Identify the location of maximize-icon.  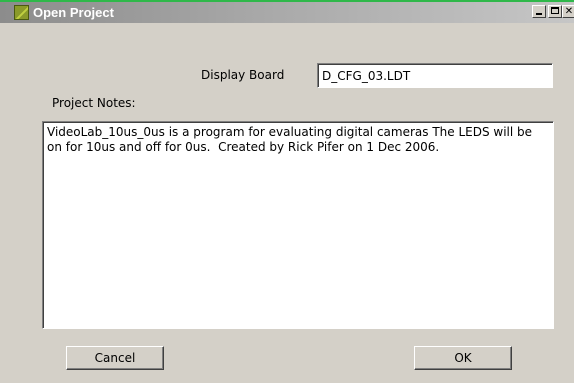
(555, 10).